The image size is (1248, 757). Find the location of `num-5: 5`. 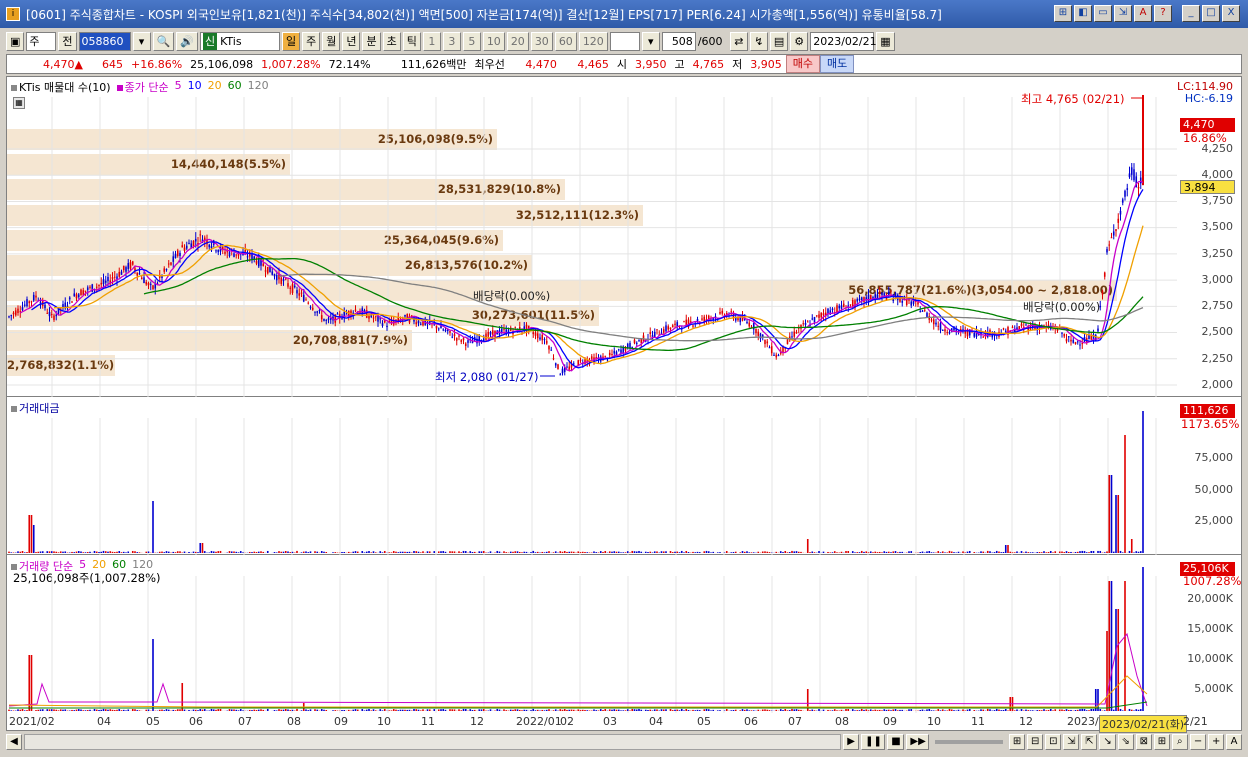

num-5: 5 is located at coordinates (471, 41).